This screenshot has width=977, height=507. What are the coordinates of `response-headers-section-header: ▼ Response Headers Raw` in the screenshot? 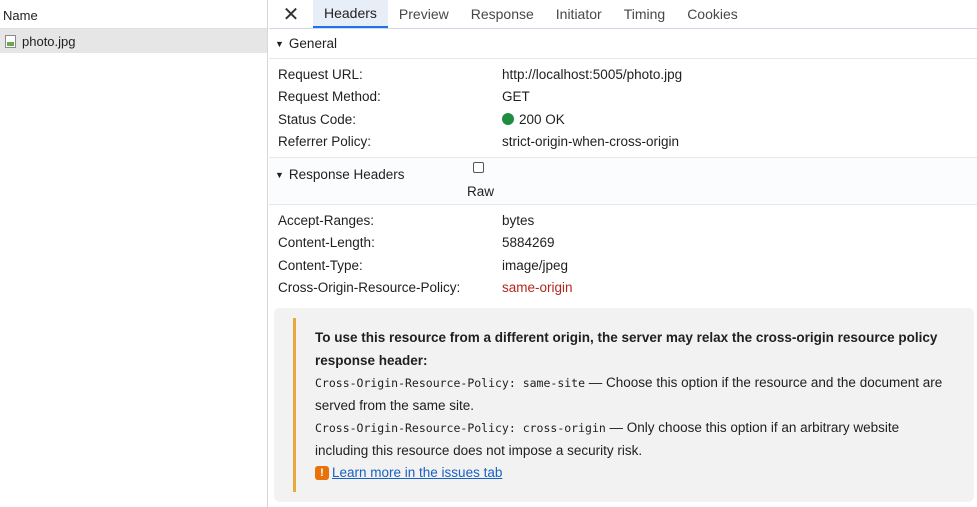 It's located at (623, 181).